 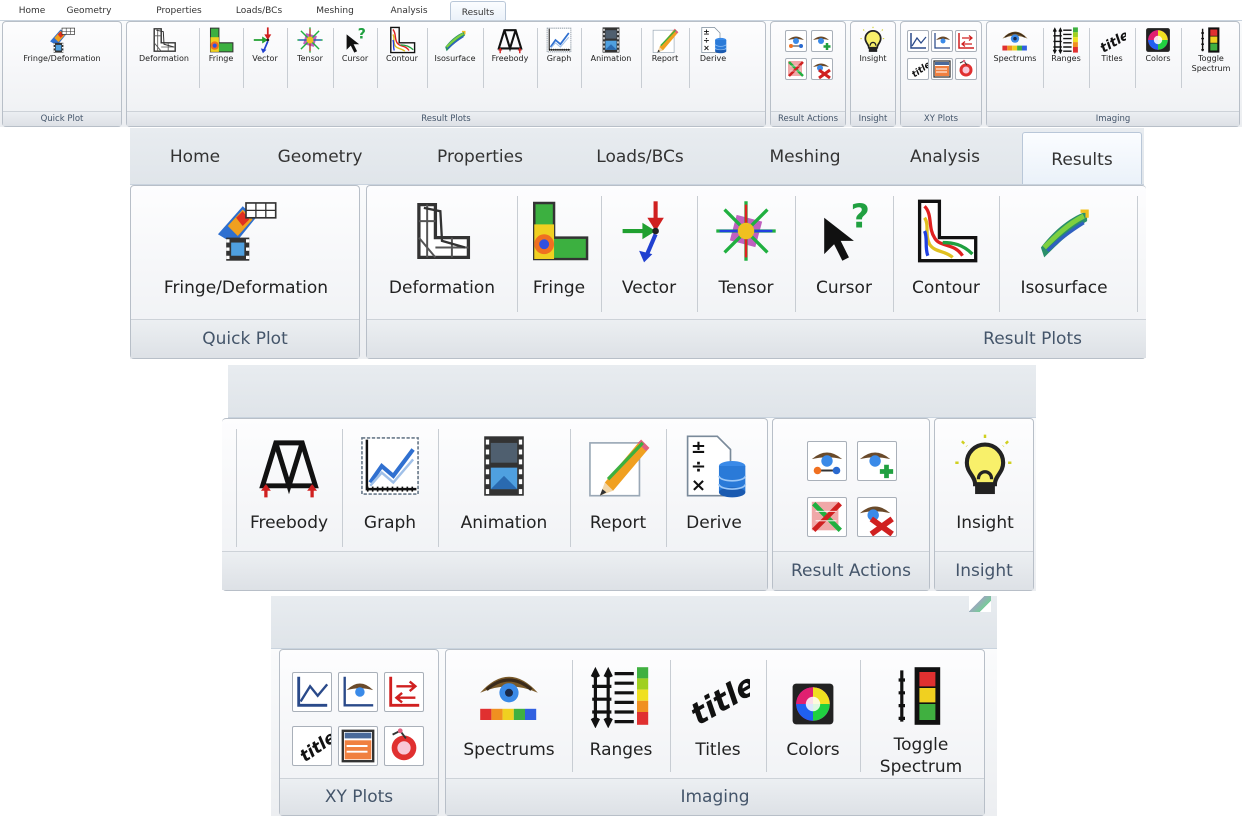 I want to click on insight-label: Insight, so click(x=985, y=523).